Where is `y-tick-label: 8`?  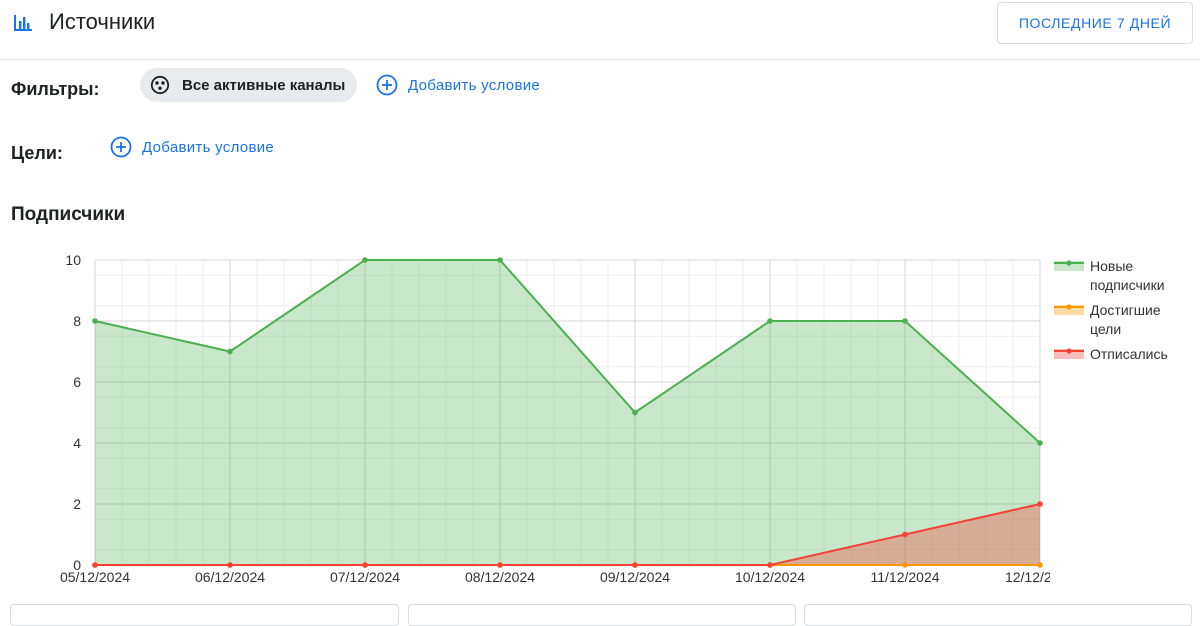
y-tick-label: 8 is located at coordinates (77, 321).